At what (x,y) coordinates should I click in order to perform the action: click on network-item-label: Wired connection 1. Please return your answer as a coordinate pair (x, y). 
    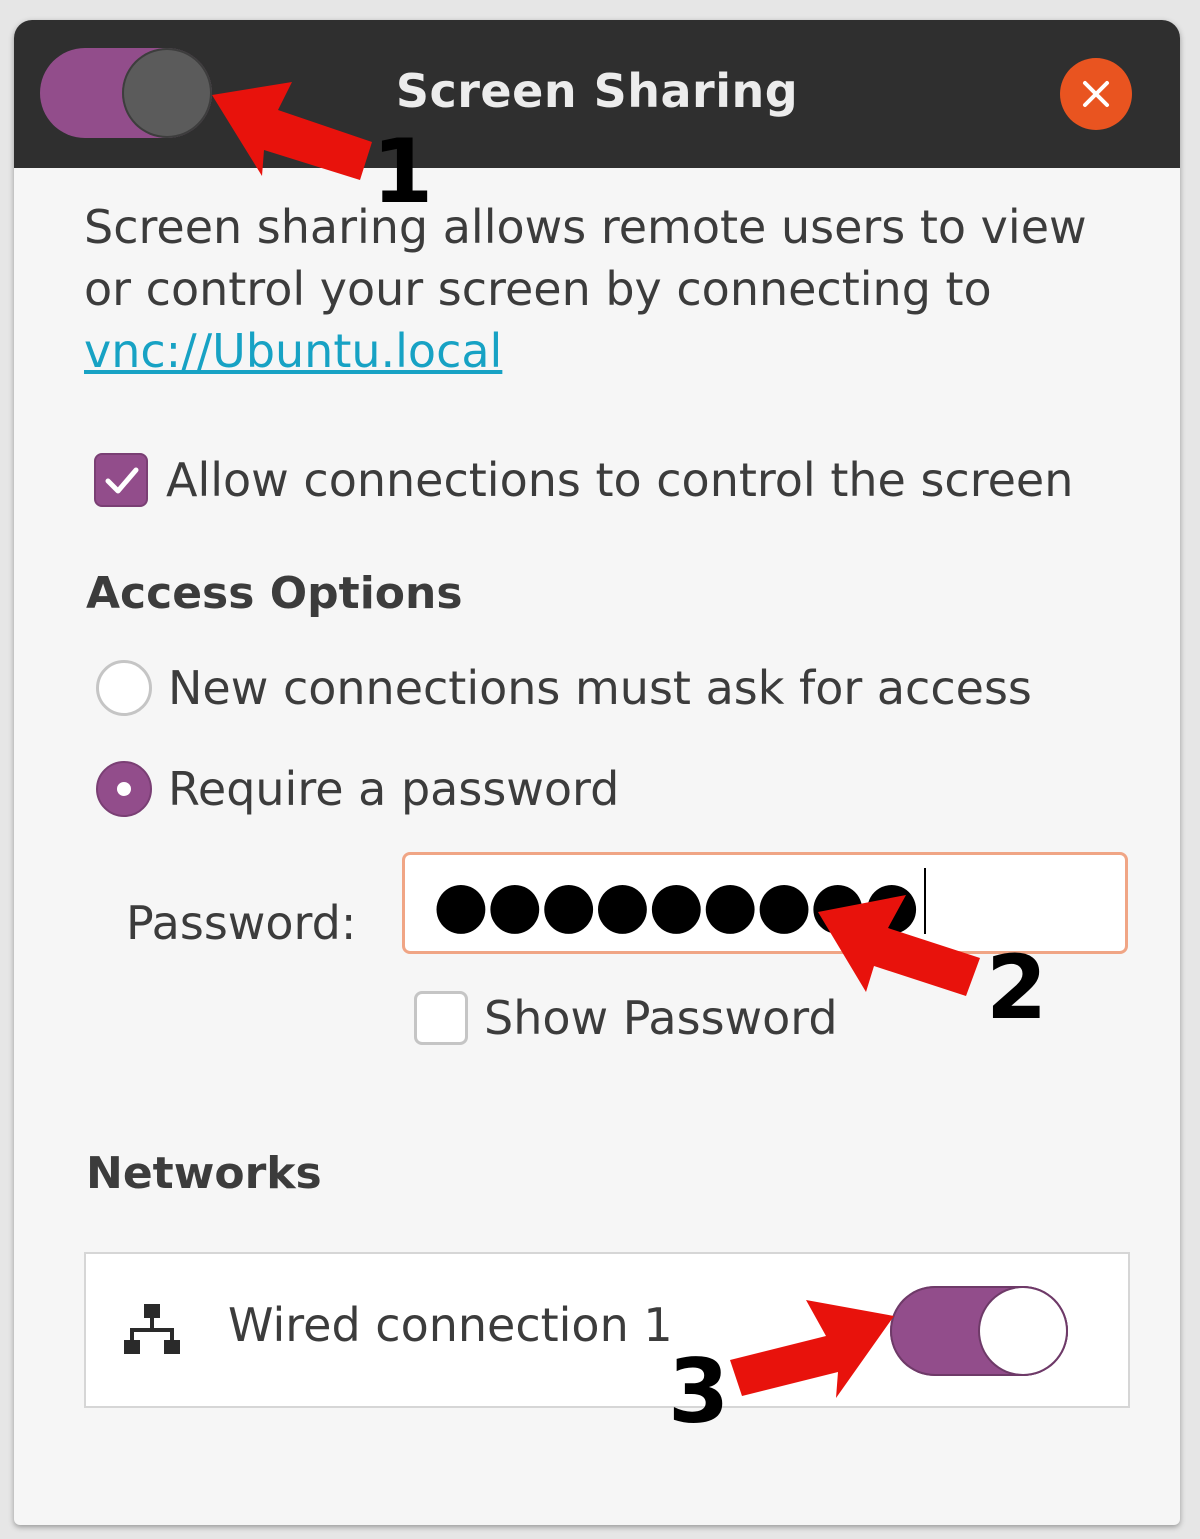
    Looking at the image, I should click on (450, 1325).